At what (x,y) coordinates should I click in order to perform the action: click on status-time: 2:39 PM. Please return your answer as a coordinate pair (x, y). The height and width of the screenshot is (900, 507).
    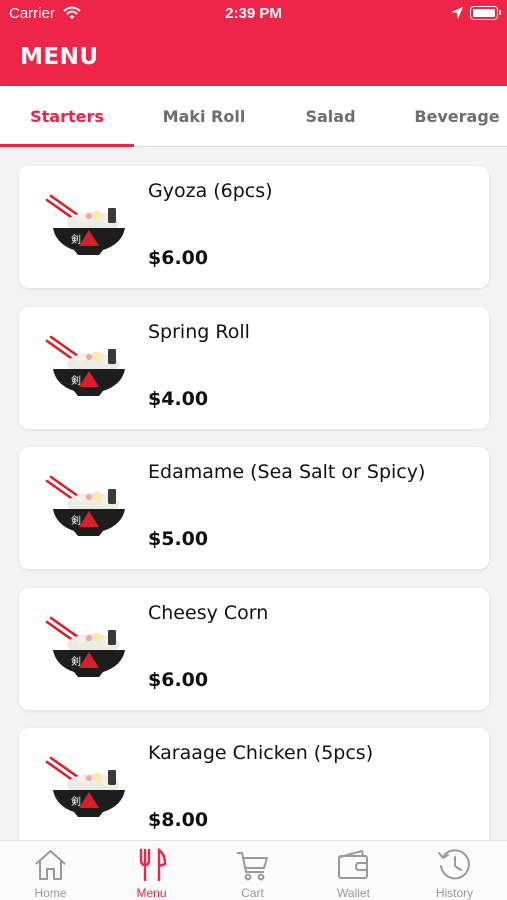
    Looking at the image, I should click on (253, 13).